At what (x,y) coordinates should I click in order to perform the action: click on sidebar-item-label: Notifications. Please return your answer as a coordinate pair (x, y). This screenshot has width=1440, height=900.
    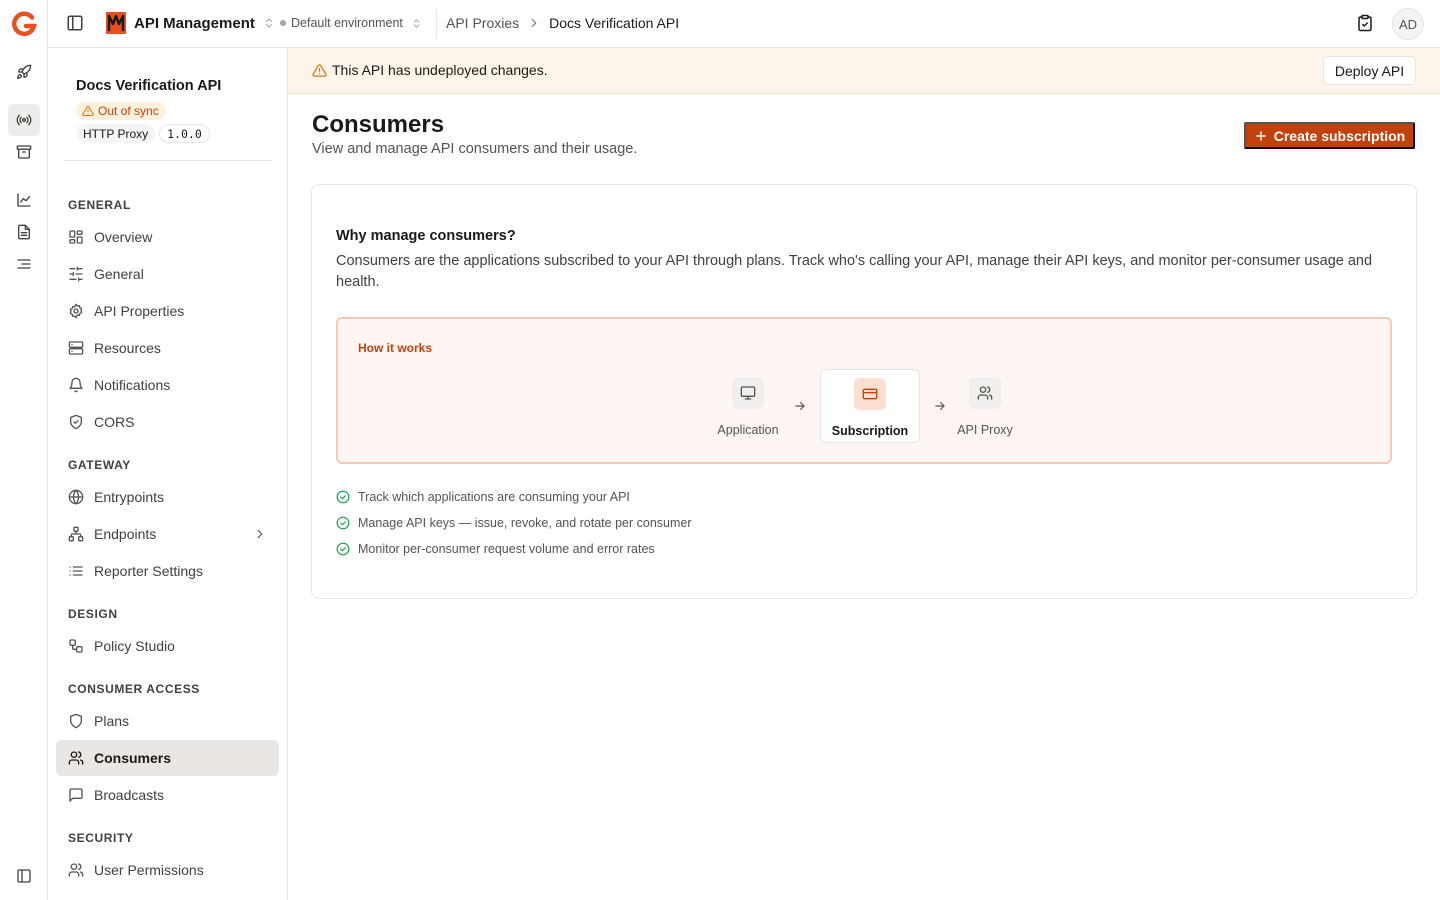
    Looking at the image, I should click on (132, 385).